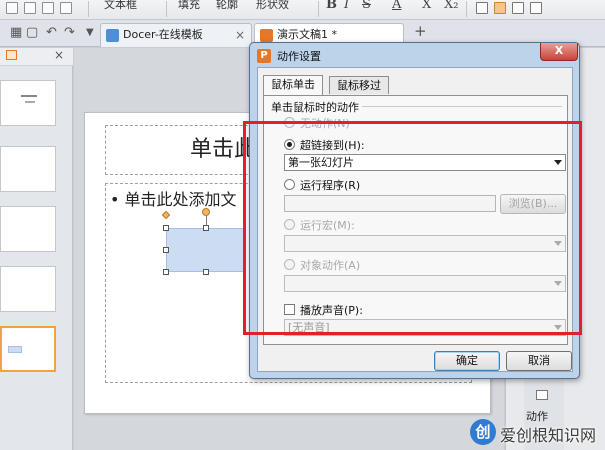 This screenshot has height=450, width=605. I want to click on pane-header: ×, so click(36, 57).